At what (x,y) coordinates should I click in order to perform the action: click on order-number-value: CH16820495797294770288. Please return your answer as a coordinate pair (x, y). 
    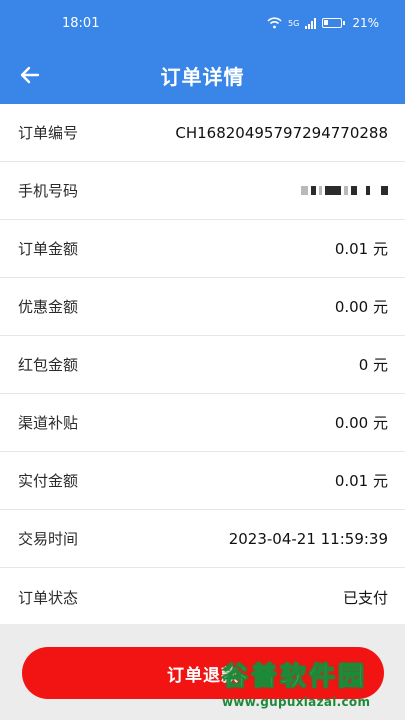
    Looking at the image, I should click on (281, 132).